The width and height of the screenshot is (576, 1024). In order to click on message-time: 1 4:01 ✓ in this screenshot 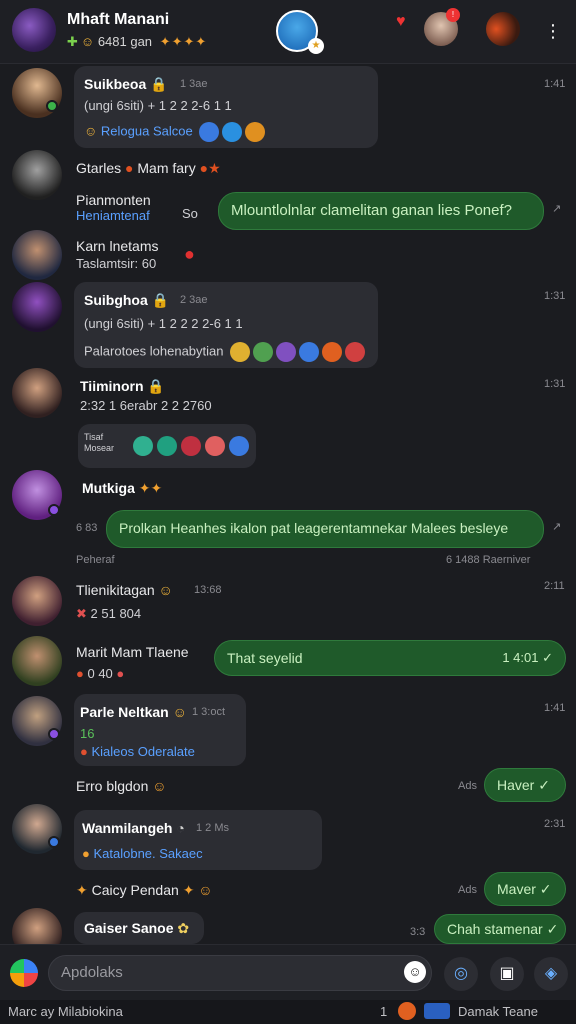, I will do `click(527, 657)`.